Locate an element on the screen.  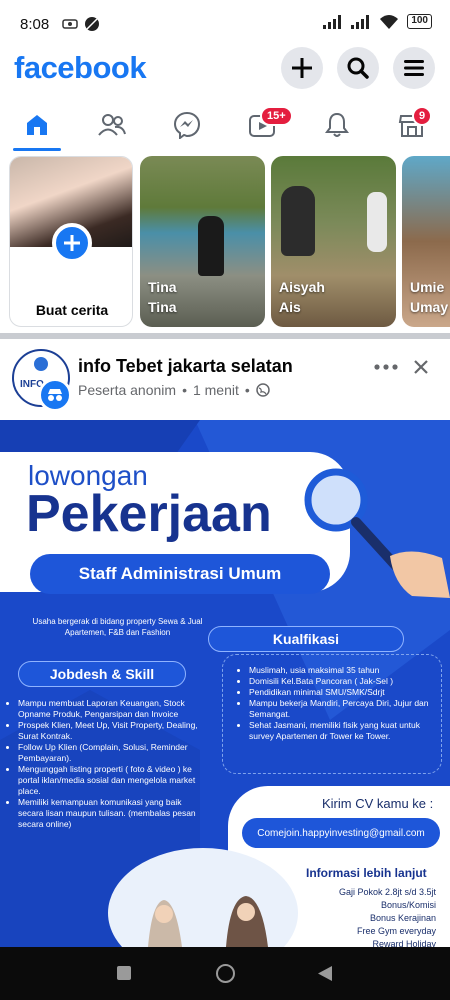
tab-home is located at coordinates (37, 125).